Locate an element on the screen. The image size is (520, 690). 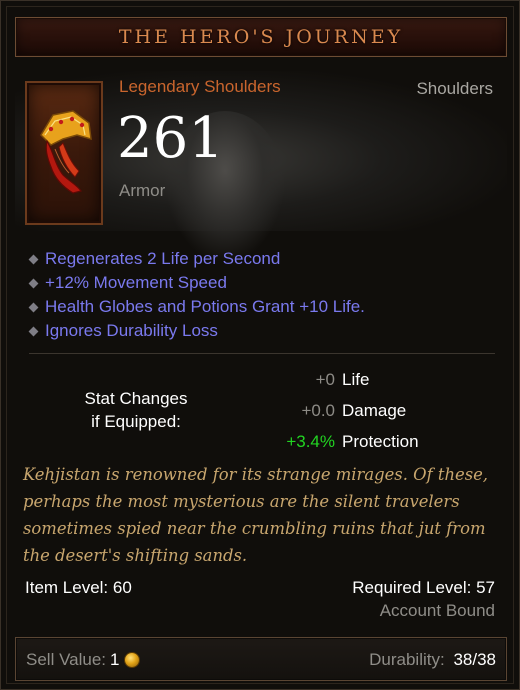
durability: Durability: 38/38 is located at coordinates (432, 660).